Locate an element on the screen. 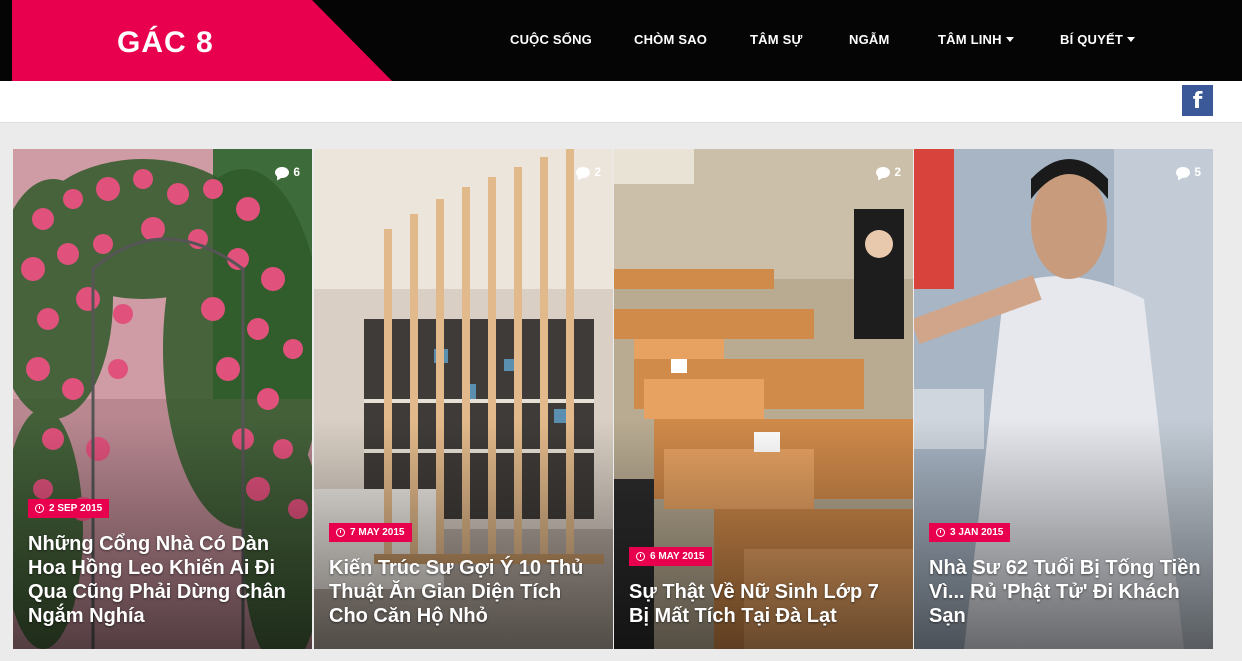 This screenshot has height=661, width=1242. nav-item-bi-quyet-label: BÍ QUYẾT is located at coordinates (1091, 39).